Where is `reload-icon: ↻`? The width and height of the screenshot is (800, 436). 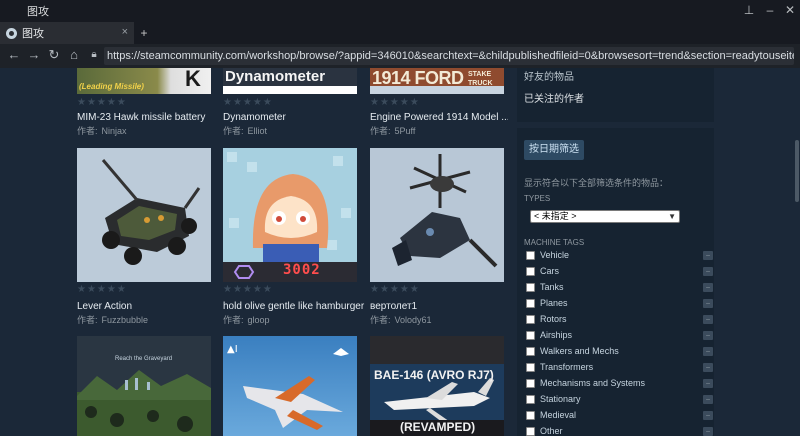
reload-icon: ↻ is located at coordinates (54, 55).